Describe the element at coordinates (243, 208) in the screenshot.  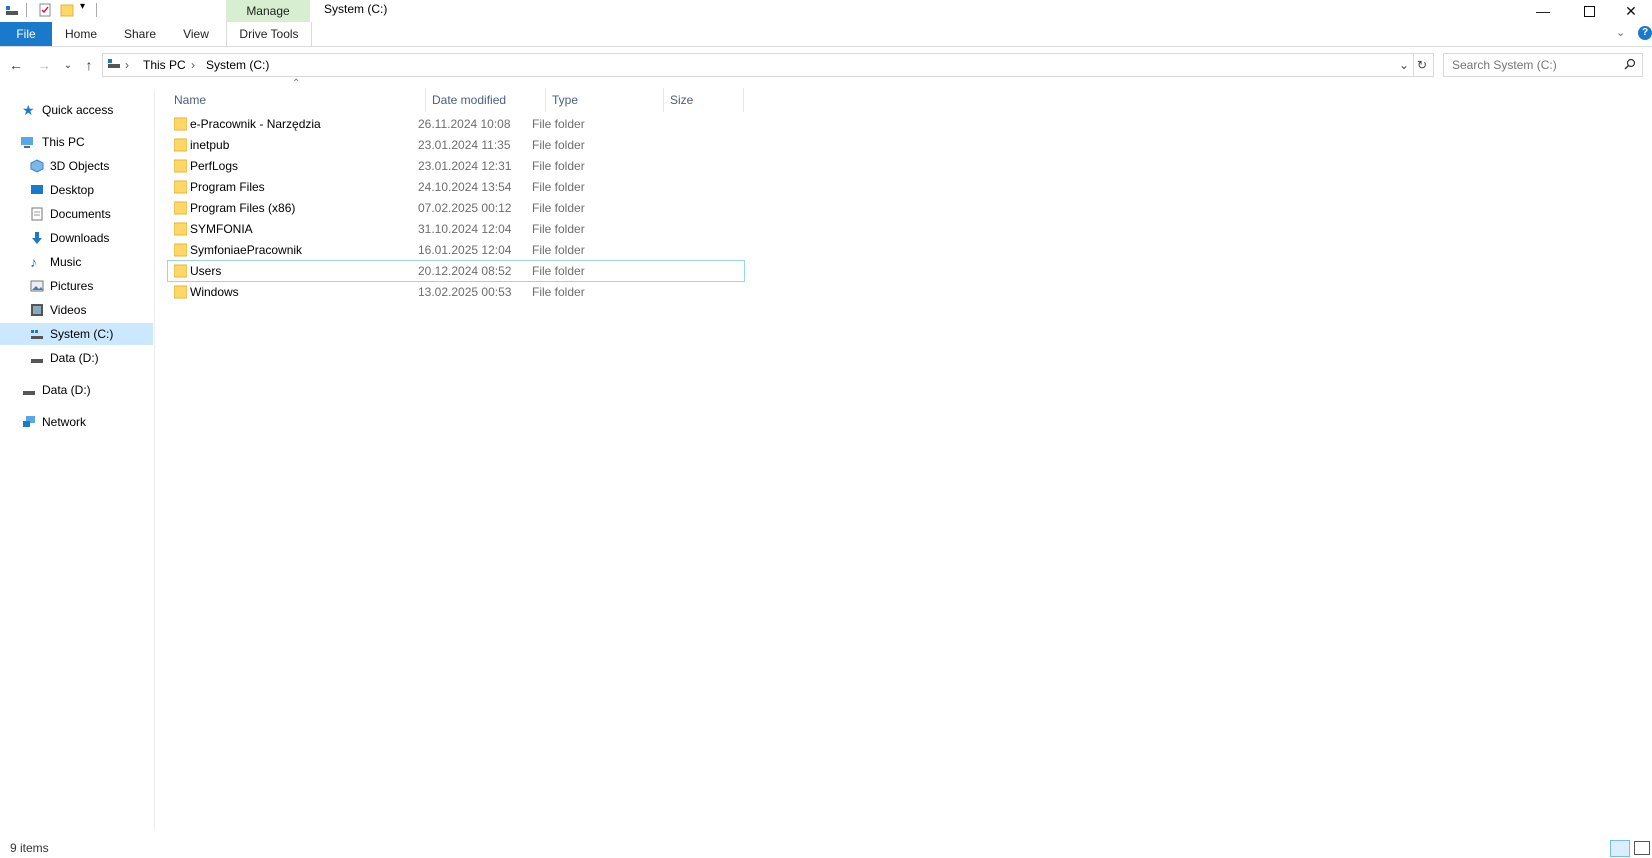
I see `file-name: Program Files (x86)` at that location.